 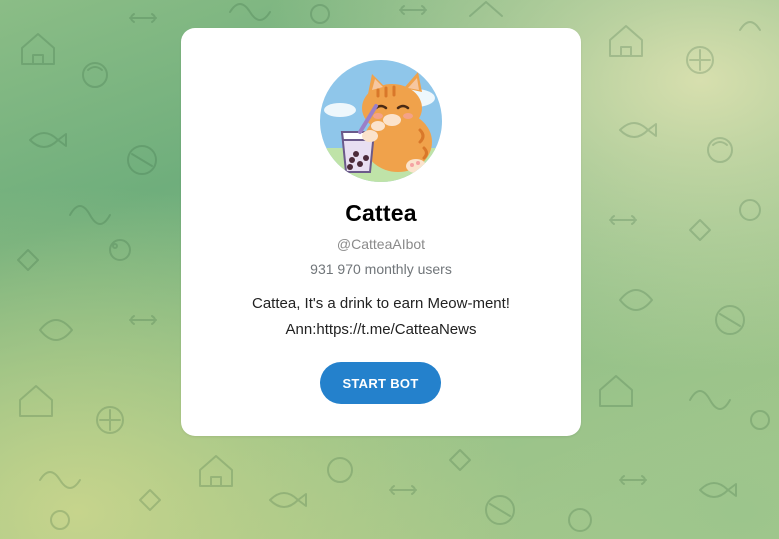 What do you see at coordinates (381, 244) in the screenshot?
I see `bot-username: @CatteaAIbot` at bounding box center [381, 244].